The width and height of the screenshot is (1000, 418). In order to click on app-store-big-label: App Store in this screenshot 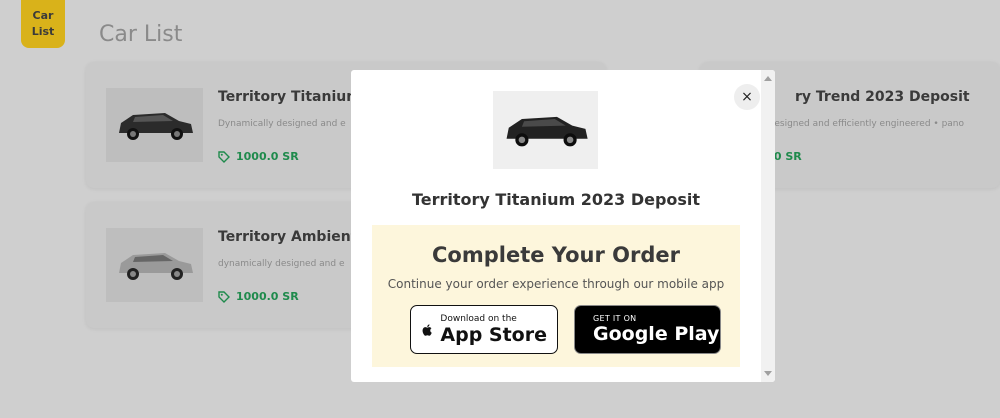, I will do `click(493, 334)`.